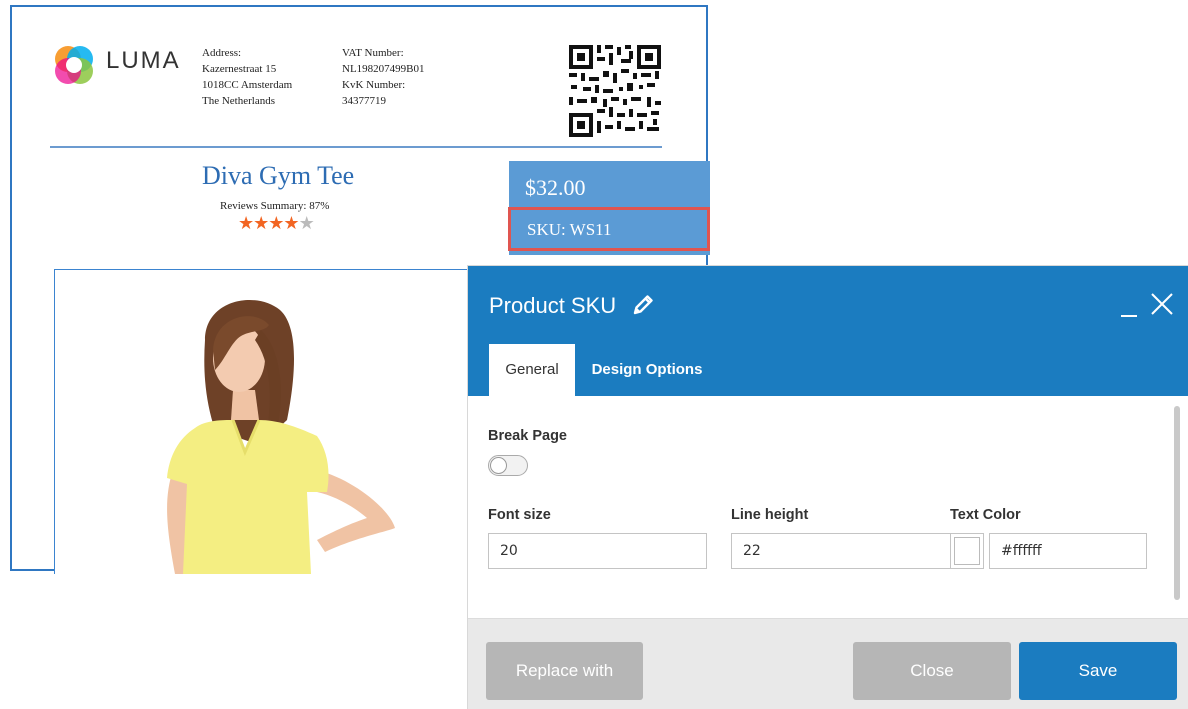 The height and width of the screenshot is (709, 1188). What do you see at coordinates (222, 53) in the screenshot?
I see `address-label: Address:` at bounding box center [222, 53].